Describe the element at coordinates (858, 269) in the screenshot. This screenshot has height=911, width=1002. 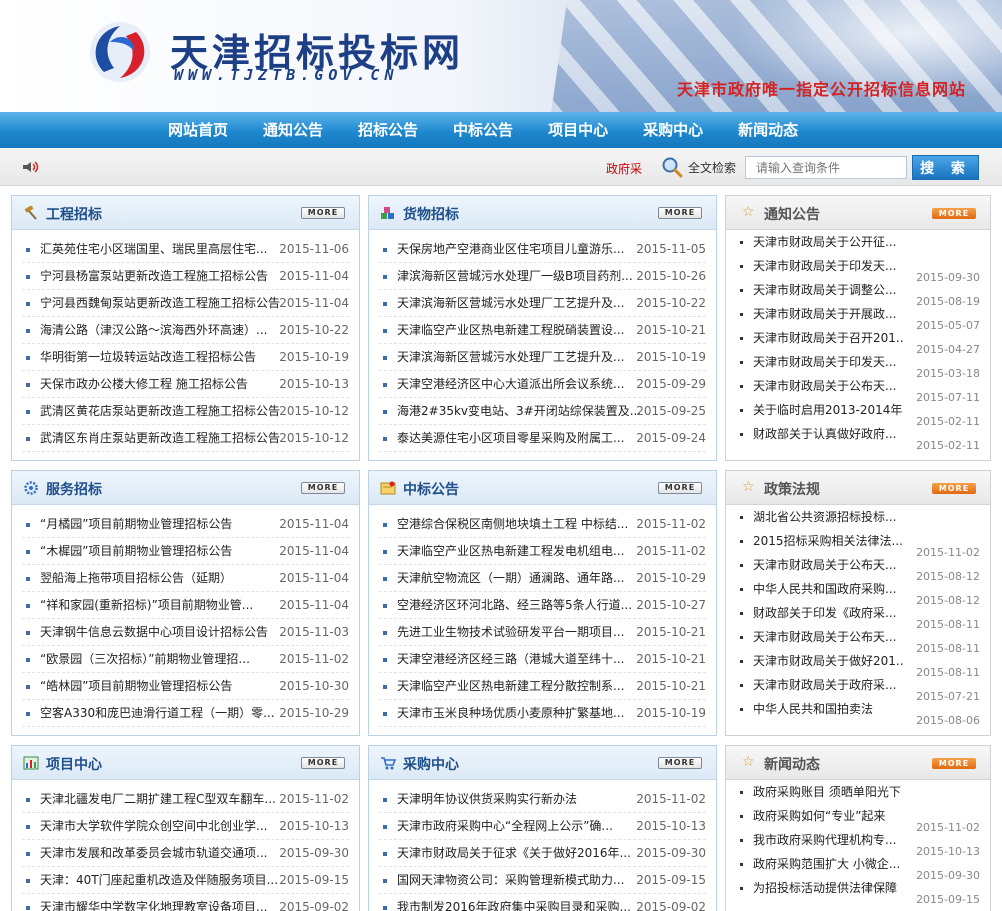
I see `list-item: 天津市财政局关于印发天... 2015-09-30` at that location.